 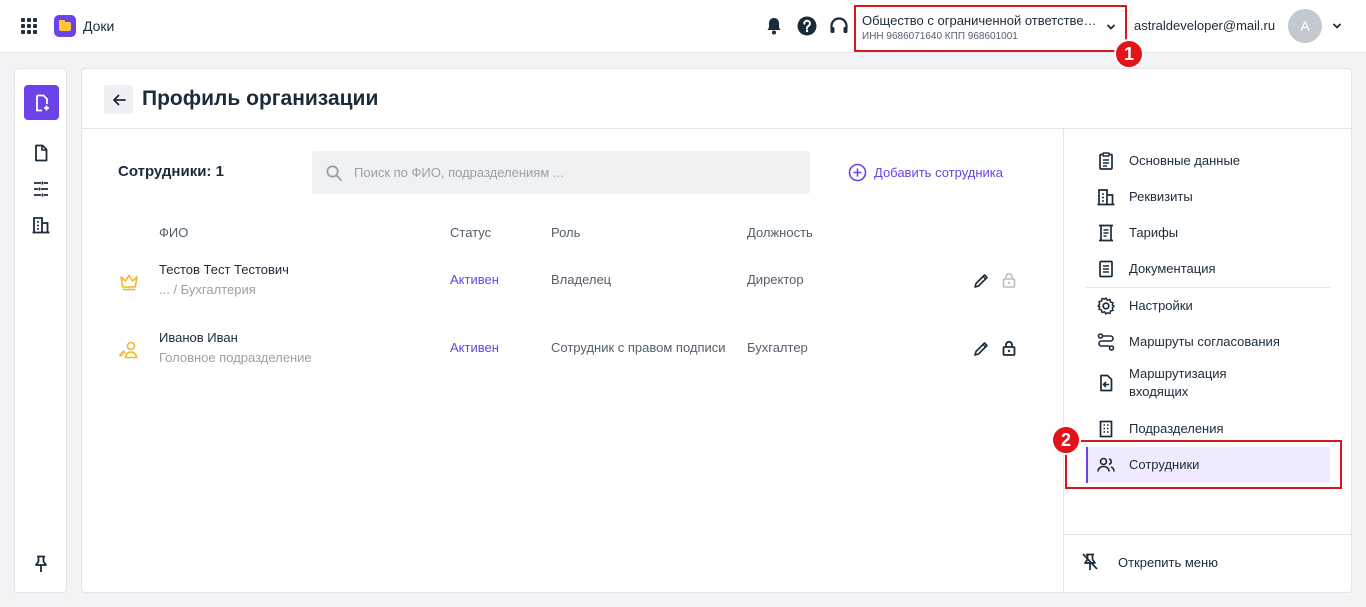 I want to click on employee-name: Иванов Иван, so click(x=198, y=337).